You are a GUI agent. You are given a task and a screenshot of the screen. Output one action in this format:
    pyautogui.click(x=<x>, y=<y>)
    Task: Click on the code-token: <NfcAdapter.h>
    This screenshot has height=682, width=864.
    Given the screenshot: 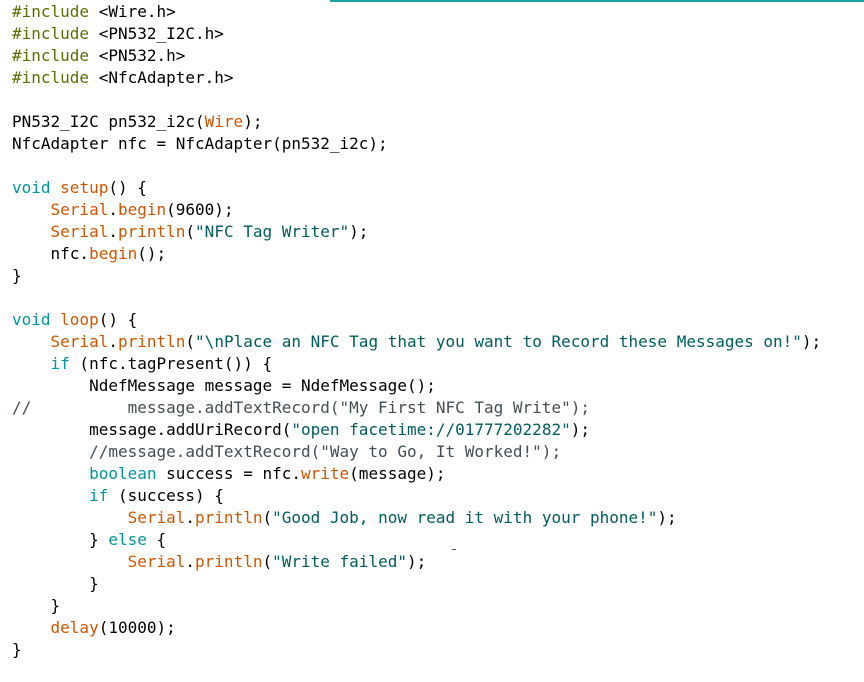 What is the action you would take?
    pyautogui.click(x=161, y=77)
    